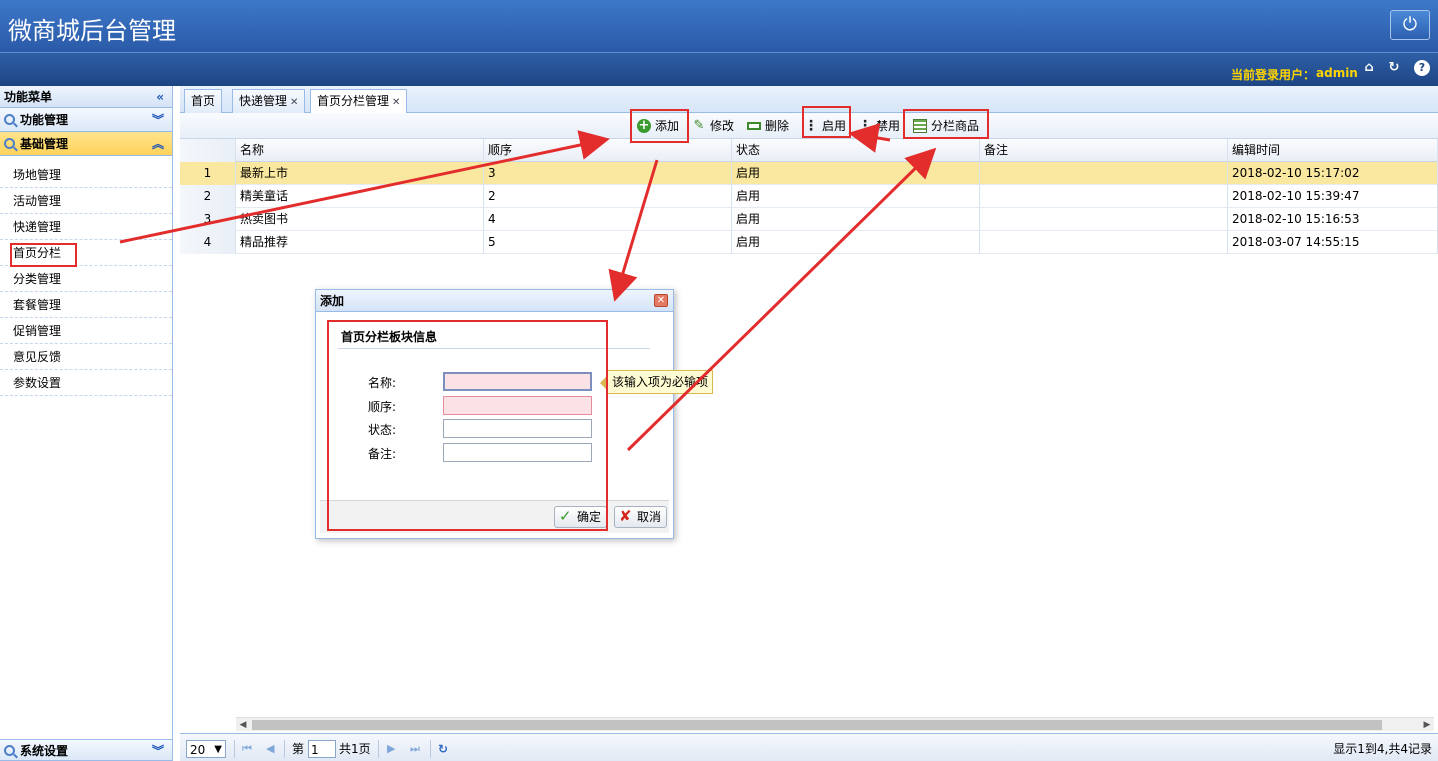 This screenshot has width=1438, height=761. What do you see at coordinates (644, 125) in the screenshot?
I see `plus-icon: +` at bounding box center [644, 125].